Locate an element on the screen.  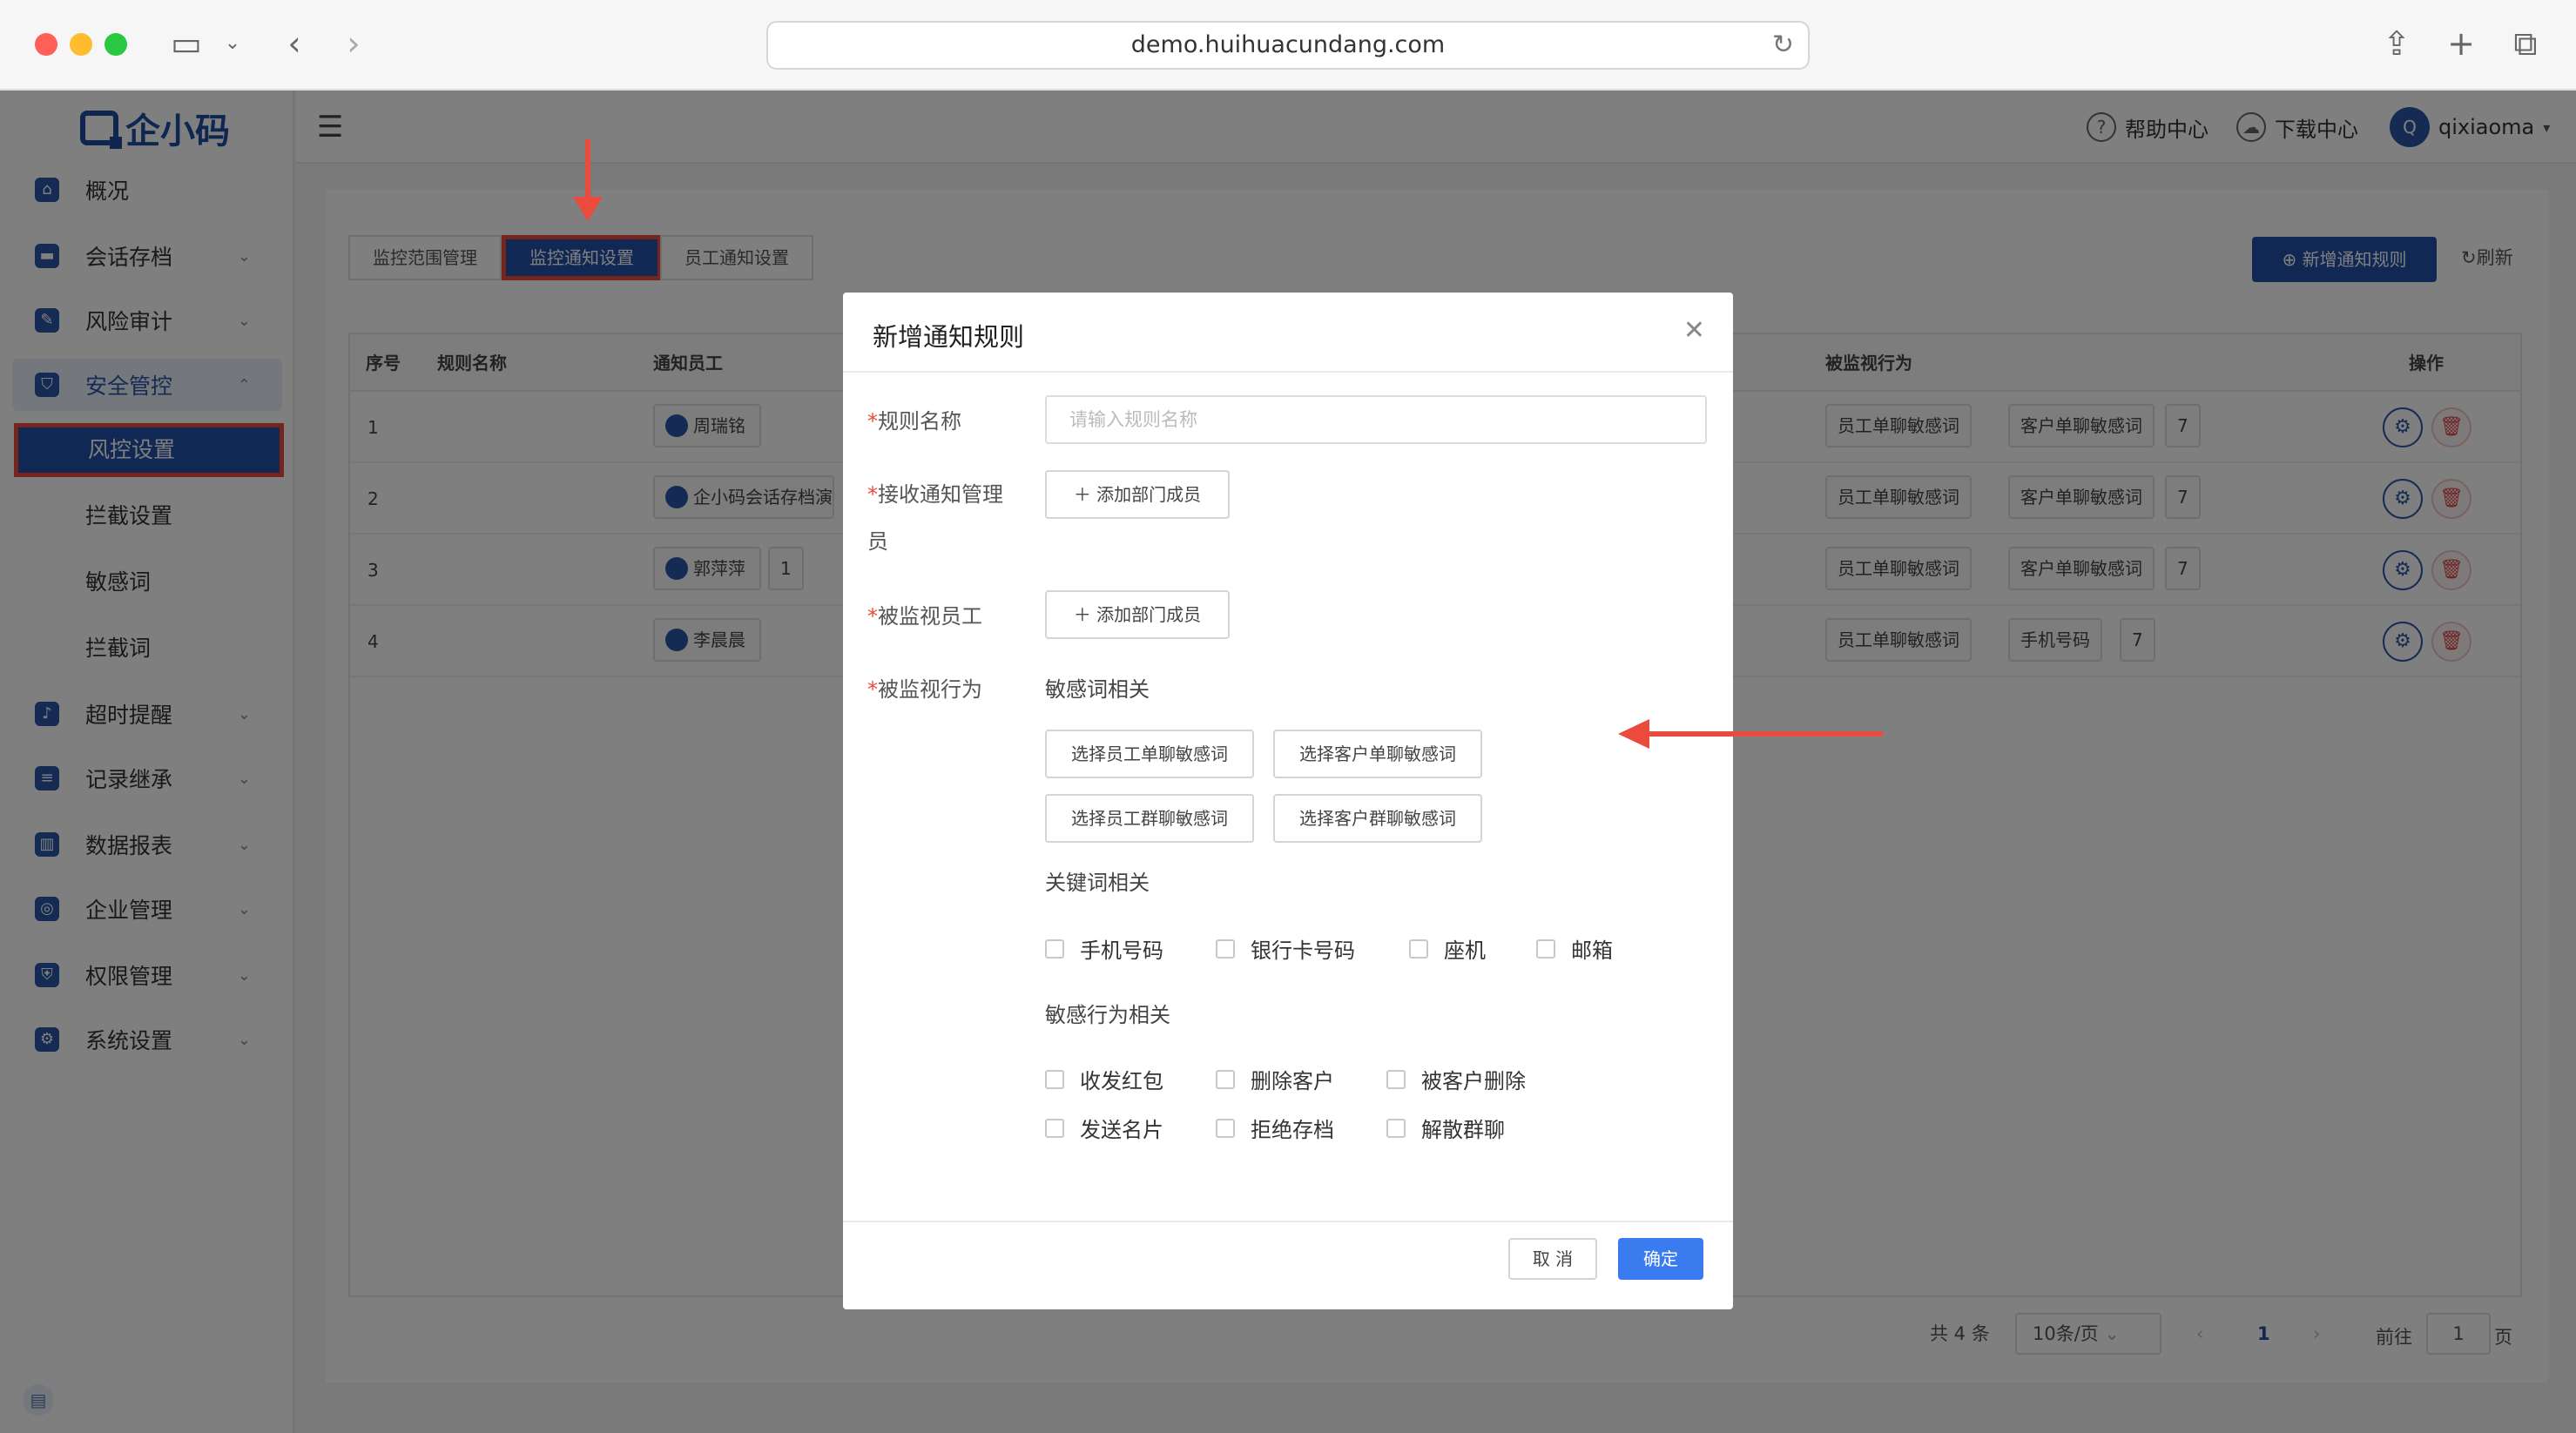
notify-admin-label-text: 接收通知管理 is located at coordinates (940, 495).